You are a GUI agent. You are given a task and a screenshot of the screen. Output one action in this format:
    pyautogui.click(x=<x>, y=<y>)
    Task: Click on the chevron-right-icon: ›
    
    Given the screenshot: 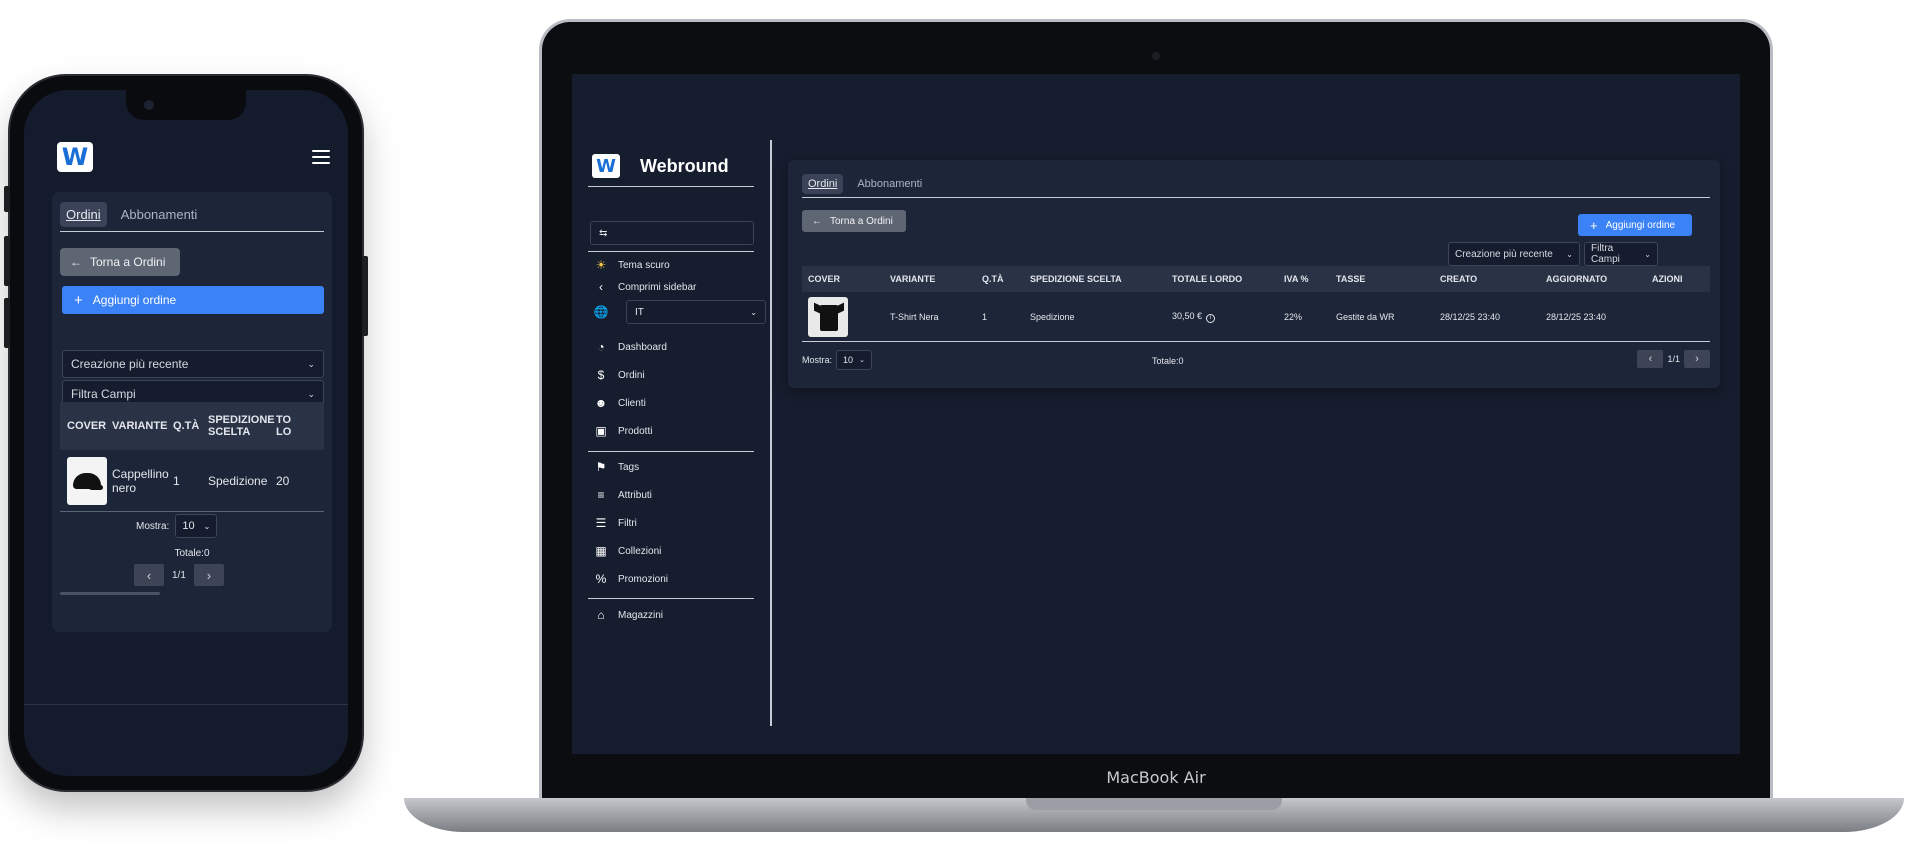 What is the action you would take?
    pyautogui.click(x=209, y=575)
    